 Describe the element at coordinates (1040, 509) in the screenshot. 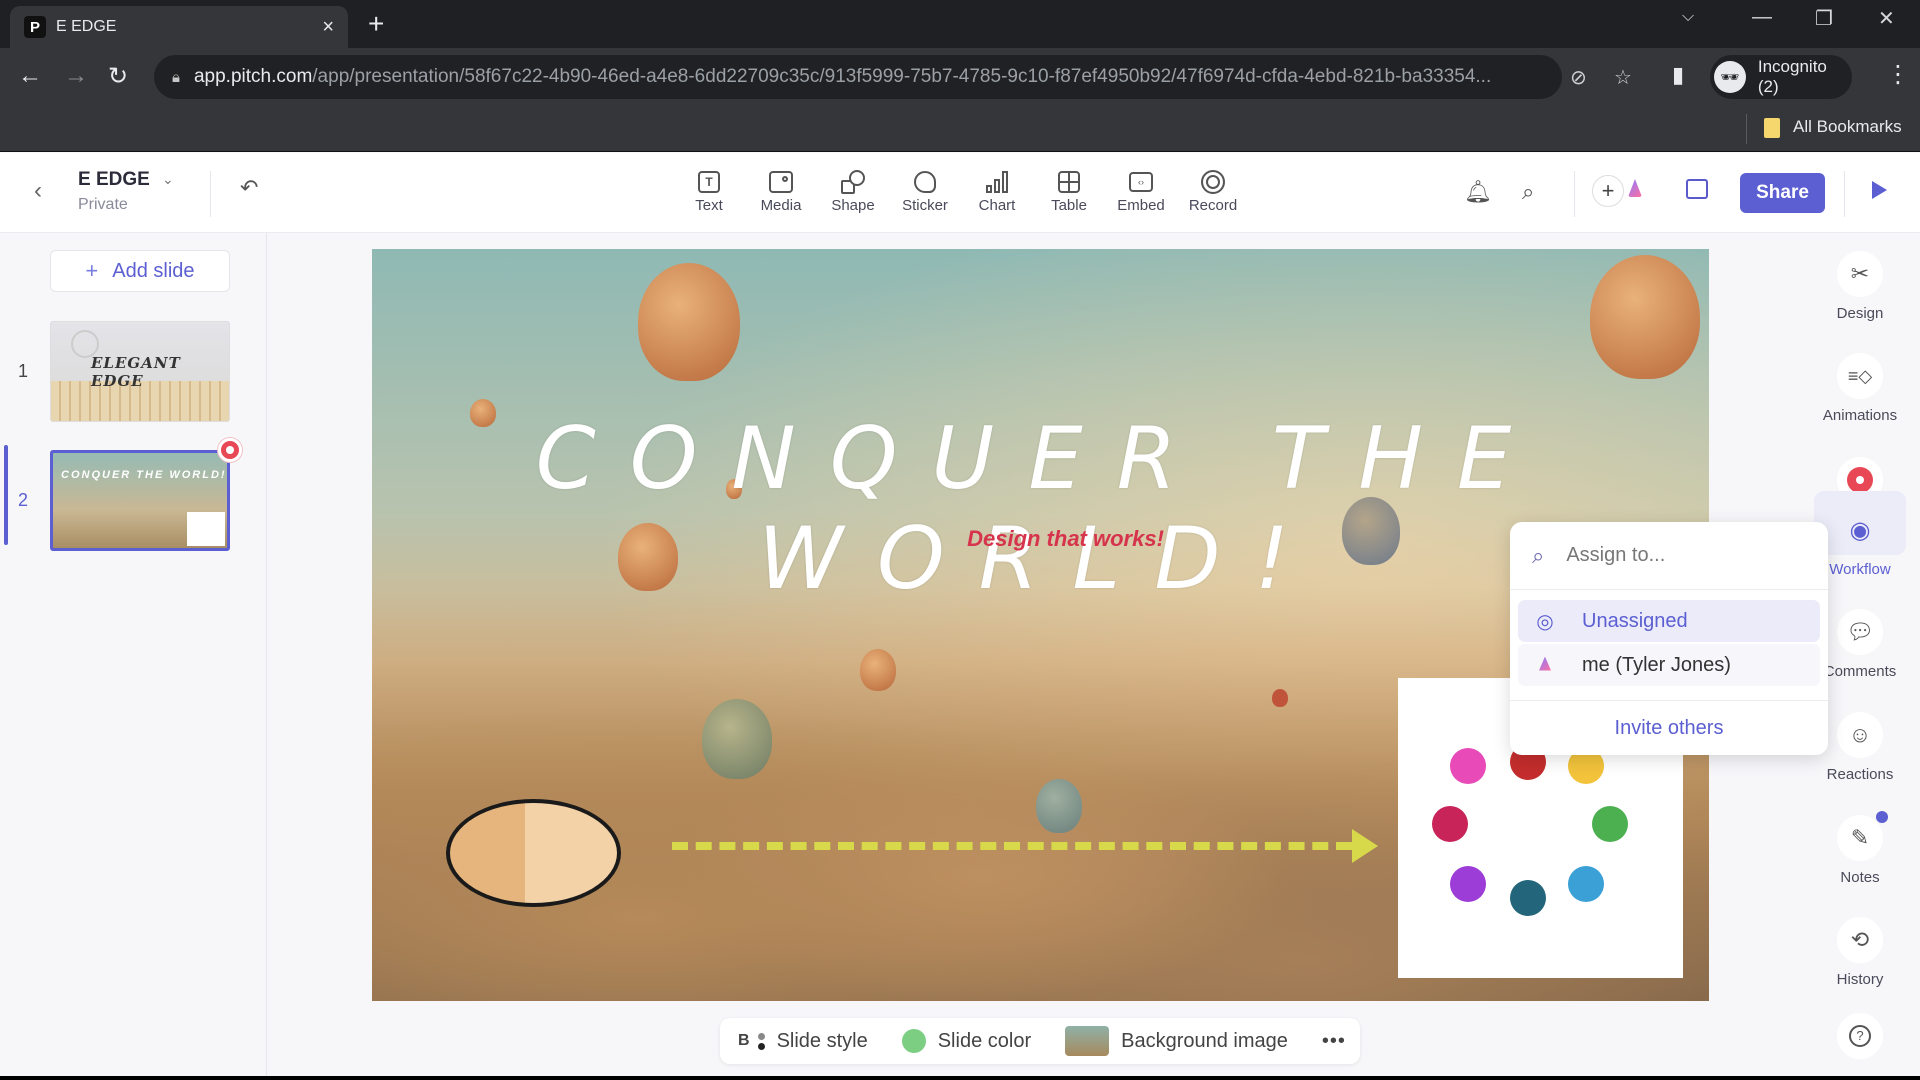

I see `slide-title: CONQUER THE WORLD!` at that location.